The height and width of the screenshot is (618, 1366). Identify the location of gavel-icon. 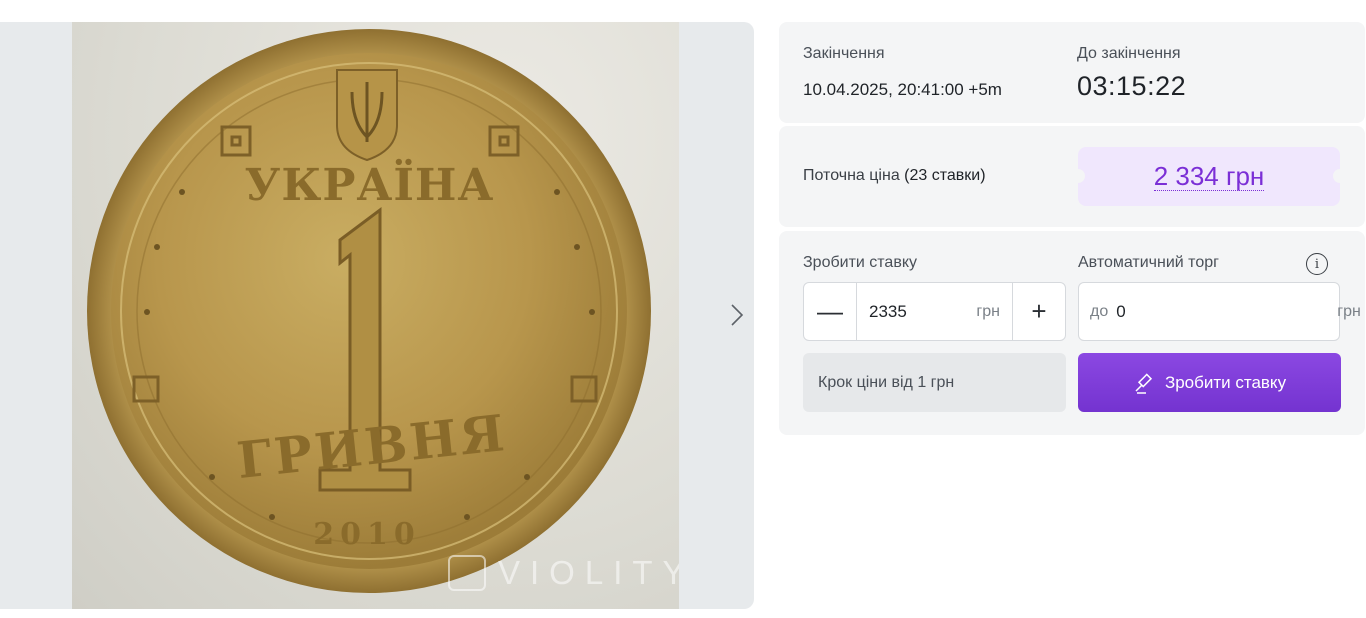
(1144, 383).